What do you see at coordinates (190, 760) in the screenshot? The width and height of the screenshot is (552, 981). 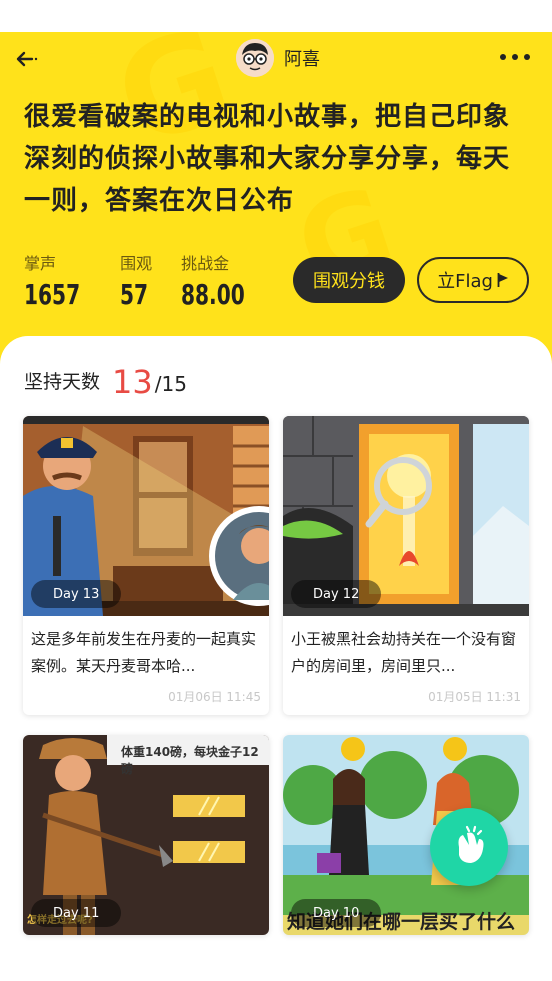 I see `image-caption: 体重140磅，每块金子12磅` at bounding box center [190, 760].